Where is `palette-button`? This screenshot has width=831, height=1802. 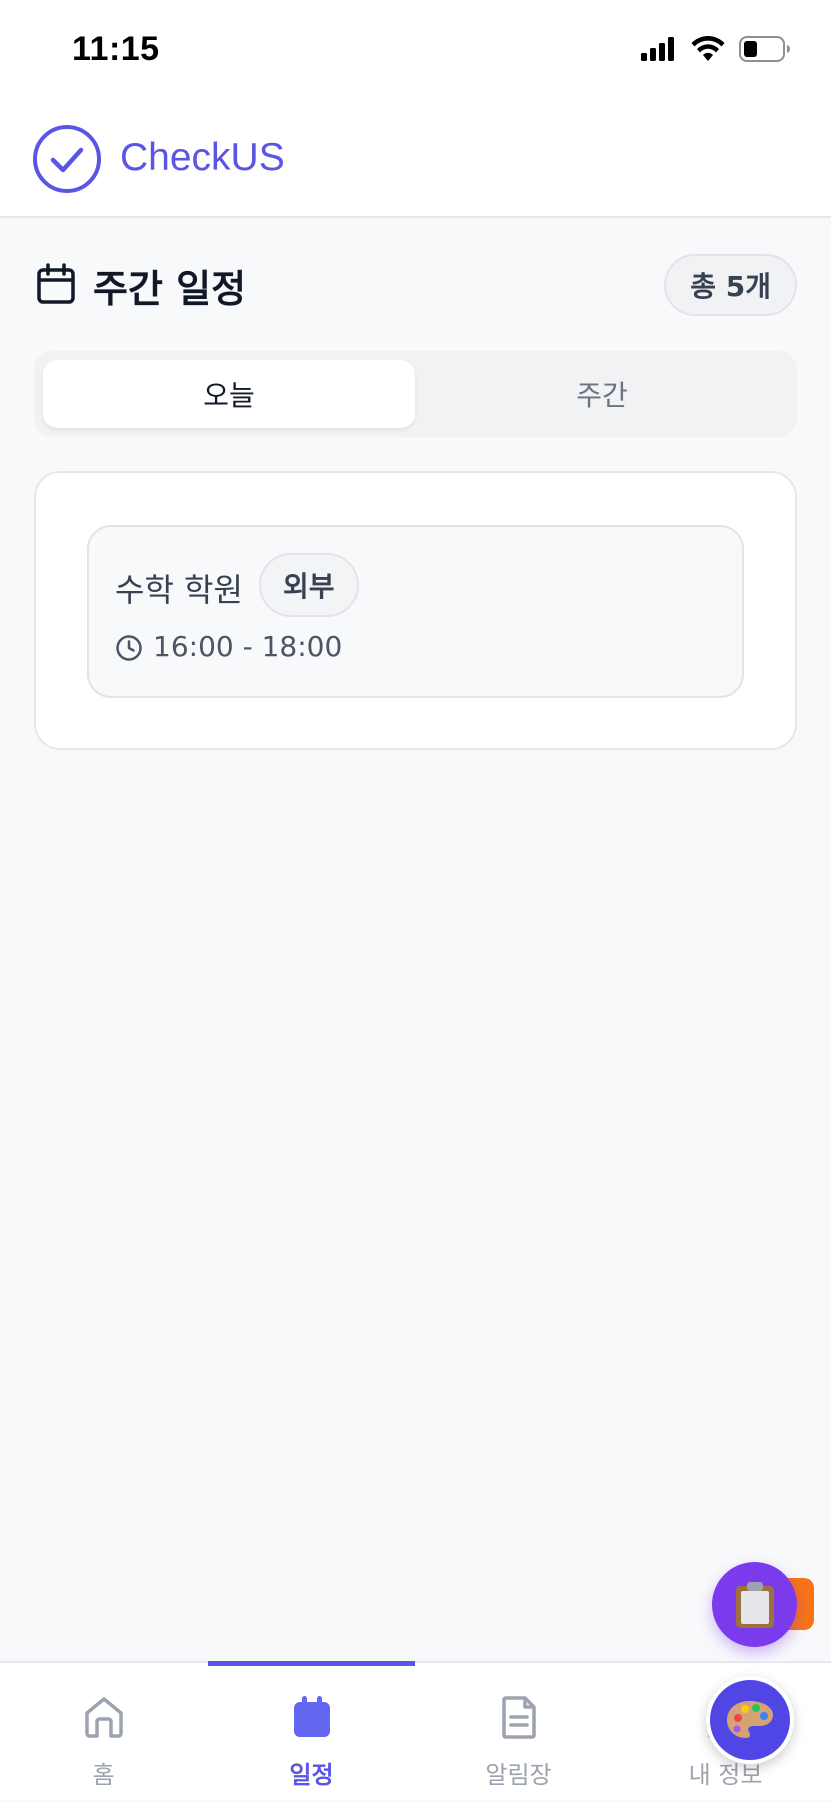 palette-button is located at coordinates (750, 1720).